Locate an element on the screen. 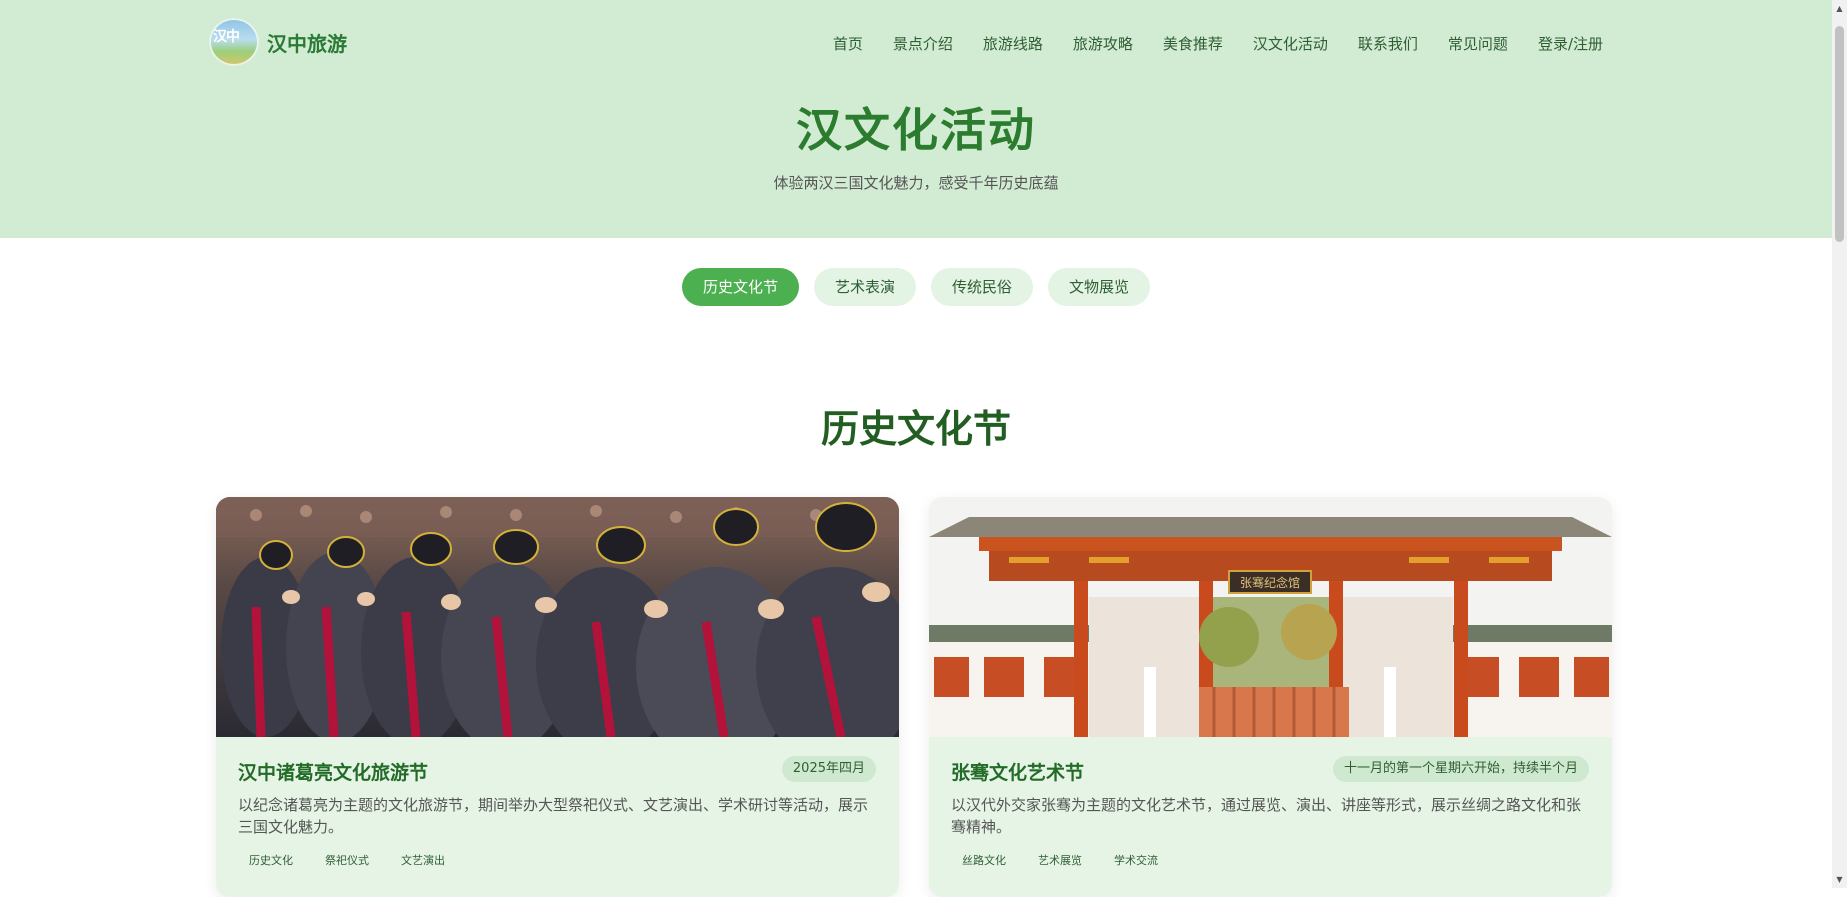 The image size is (1847, 897). nav-item-home: 首页 is located at coordinates (848, 43).